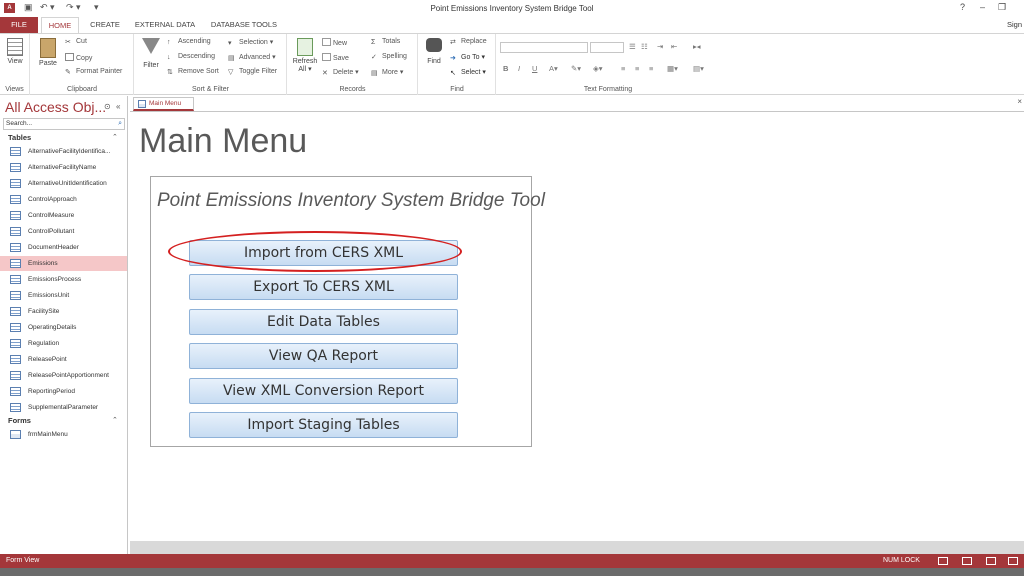  What do you see at coordinates (651, 68) in the screenshot?
I see `align-right-icon: ≡` at bounding box center [651, 68].